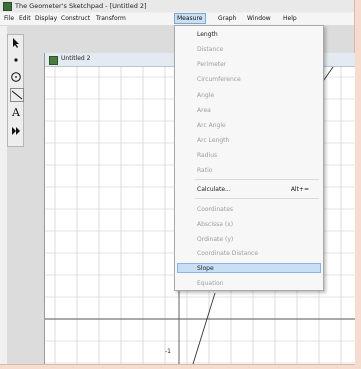  I want to click on menu-item-equation: Equation, so click(210, 283).